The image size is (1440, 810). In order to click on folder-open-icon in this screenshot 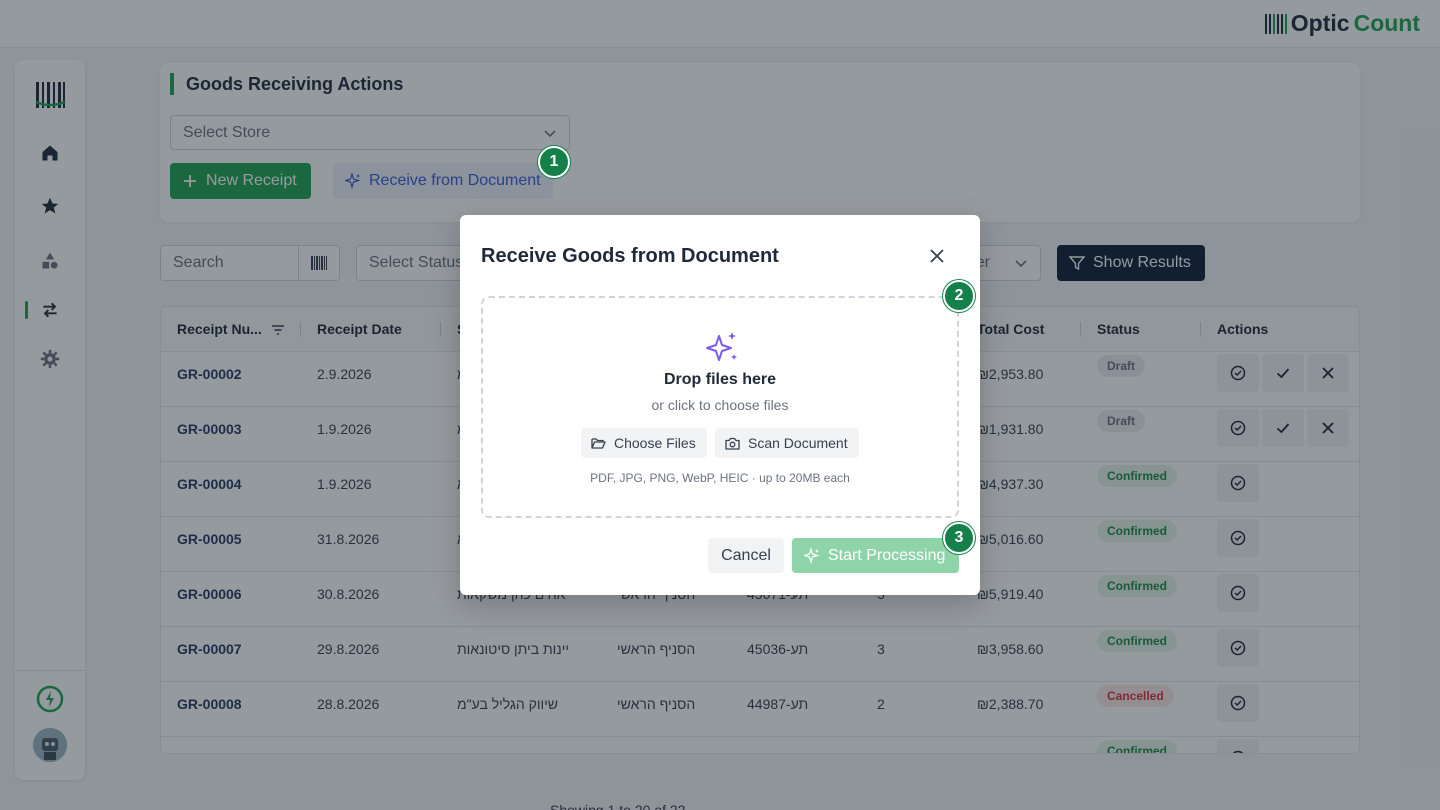, I will do `click(598, 443)`.